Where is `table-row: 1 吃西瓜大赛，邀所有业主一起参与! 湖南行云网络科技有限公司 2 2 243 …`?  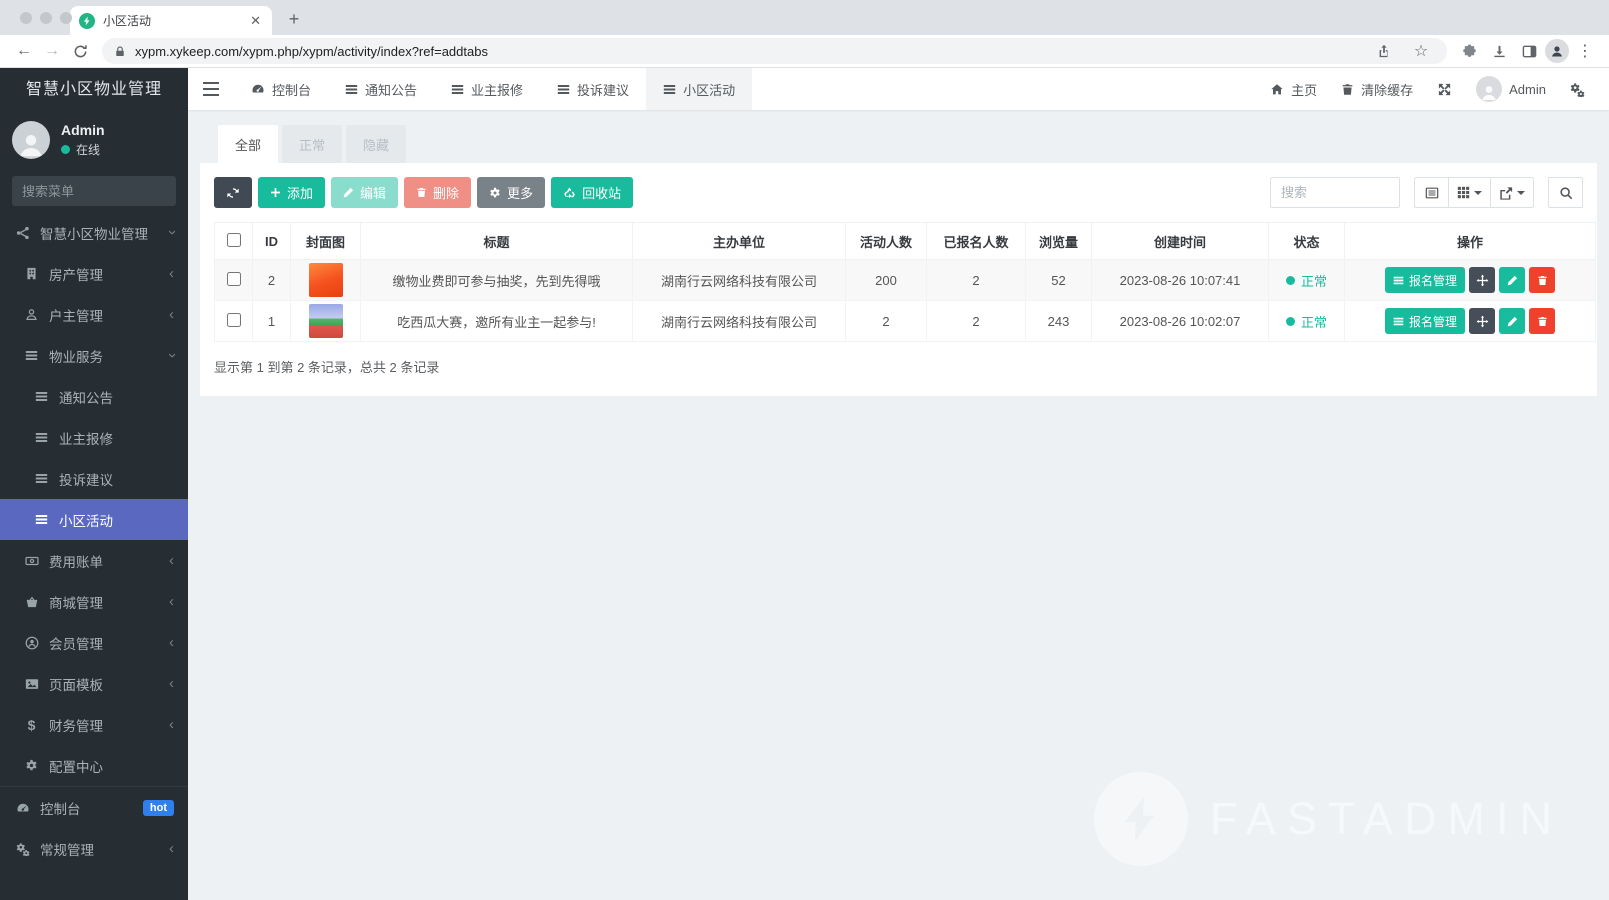
table-row: 1 吃西瓜大赛，邀所有业主一起参与! 湖南行云网络科技有限公司 2 2 243 … is located at coordinates (905, 321).